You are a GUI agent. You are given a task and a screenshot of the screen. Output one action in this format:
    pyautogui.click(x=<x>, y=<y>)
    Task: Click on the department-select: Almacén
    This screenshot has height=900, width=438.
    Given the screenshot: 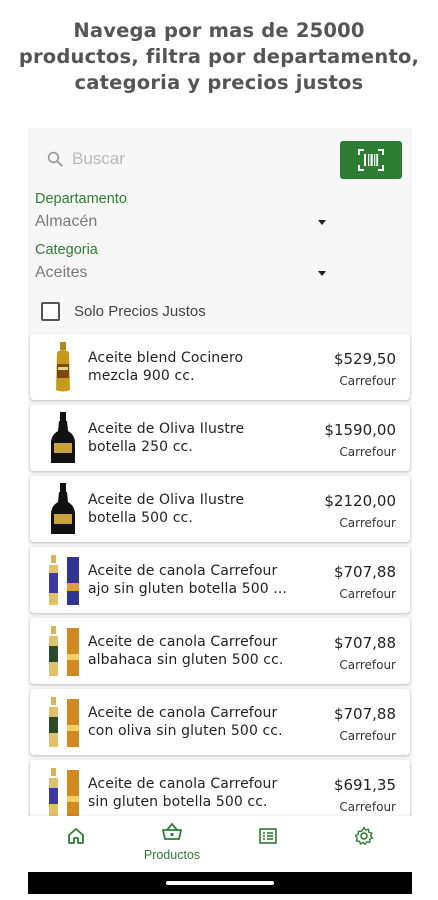 What is the action you would take?
    pyautogui.click(x=183, y=223)
    